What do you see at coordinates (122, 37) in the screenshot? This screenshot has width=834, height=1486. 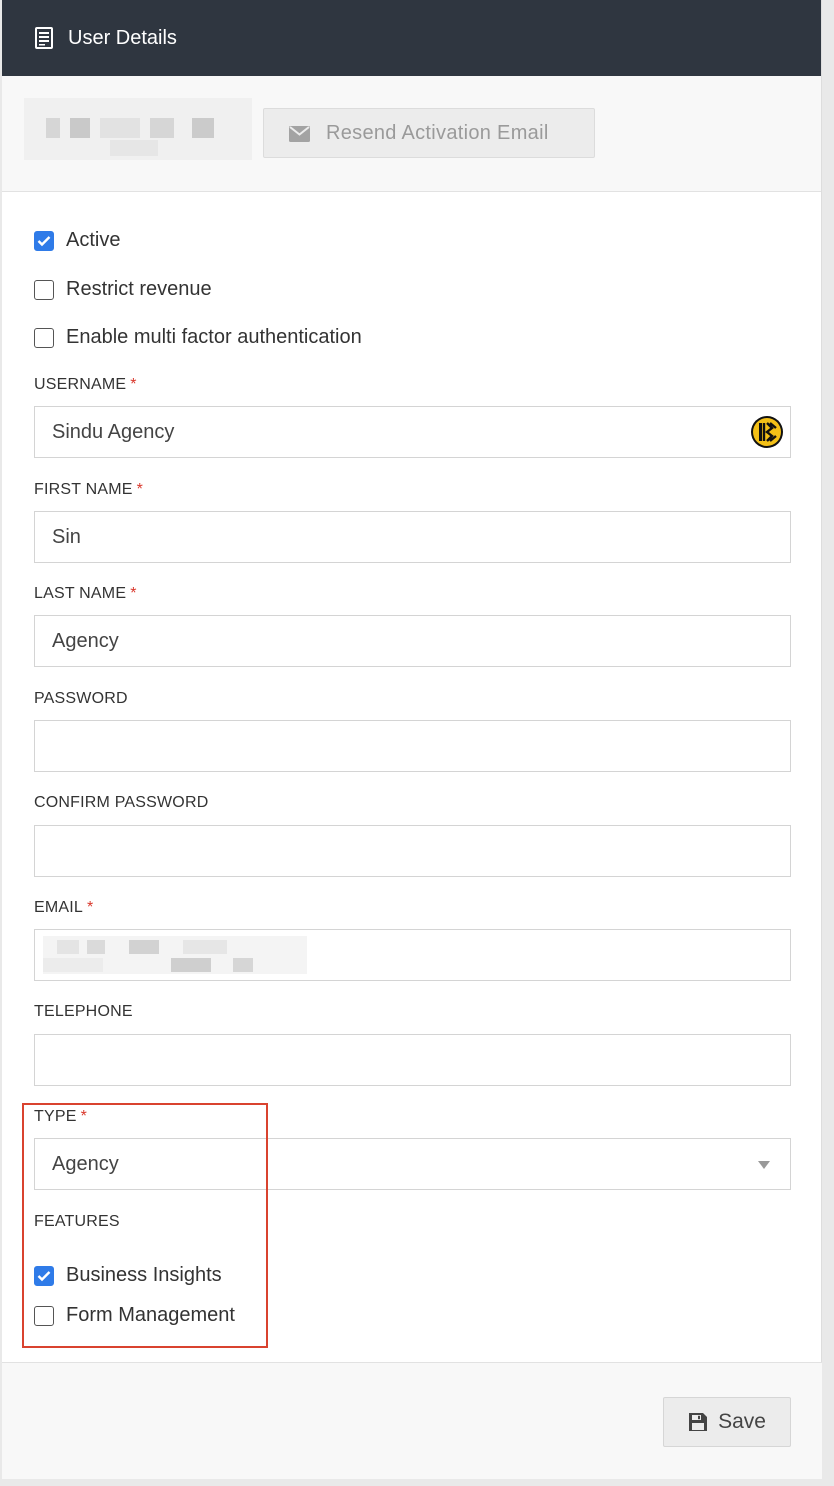 I see `page-title: User Details` at bounding box center [122, 37].